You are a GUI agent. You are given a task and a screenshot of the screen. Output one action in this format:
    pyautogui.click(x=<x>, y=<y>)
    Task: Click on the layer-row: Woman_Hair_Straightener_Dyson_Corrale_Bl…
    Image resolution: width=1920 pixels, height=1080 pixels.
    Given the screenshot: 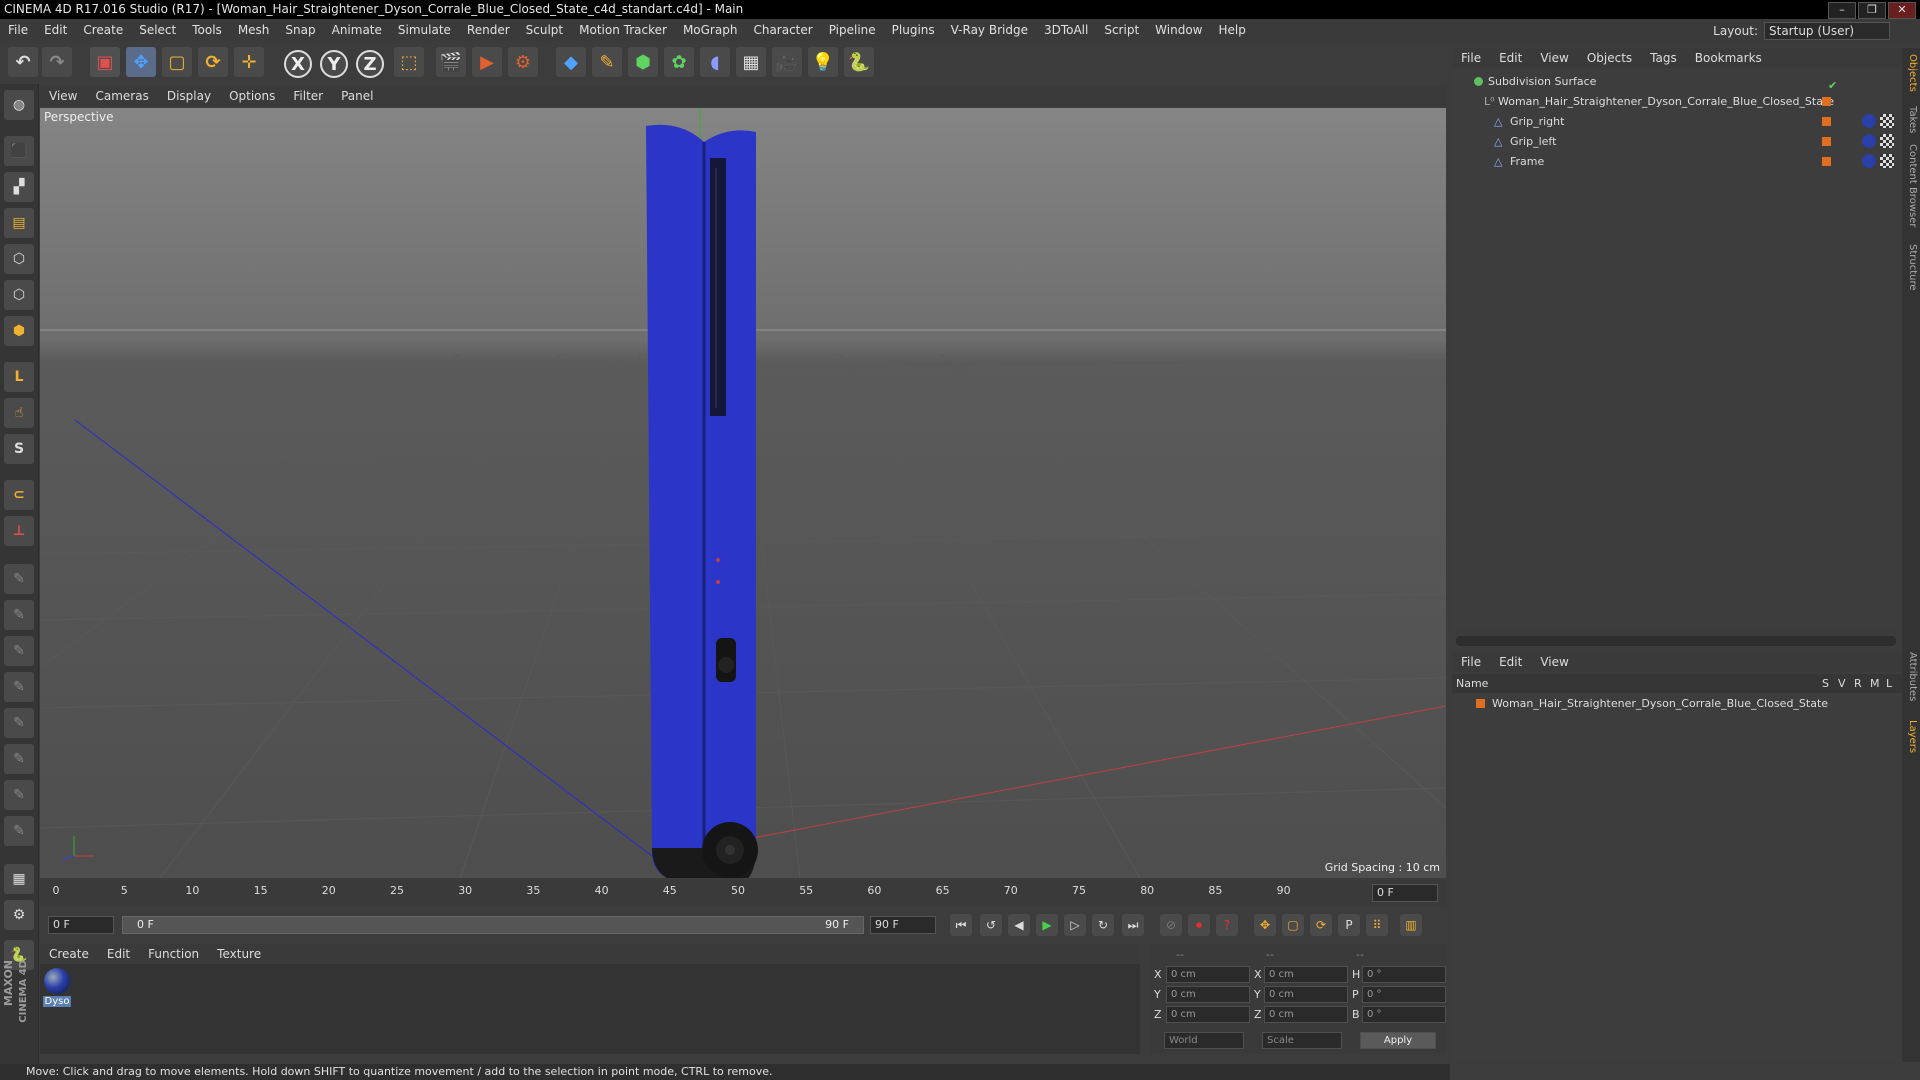 What is the action you would take?
    pyautogui.click(x=1677, y=703)
    